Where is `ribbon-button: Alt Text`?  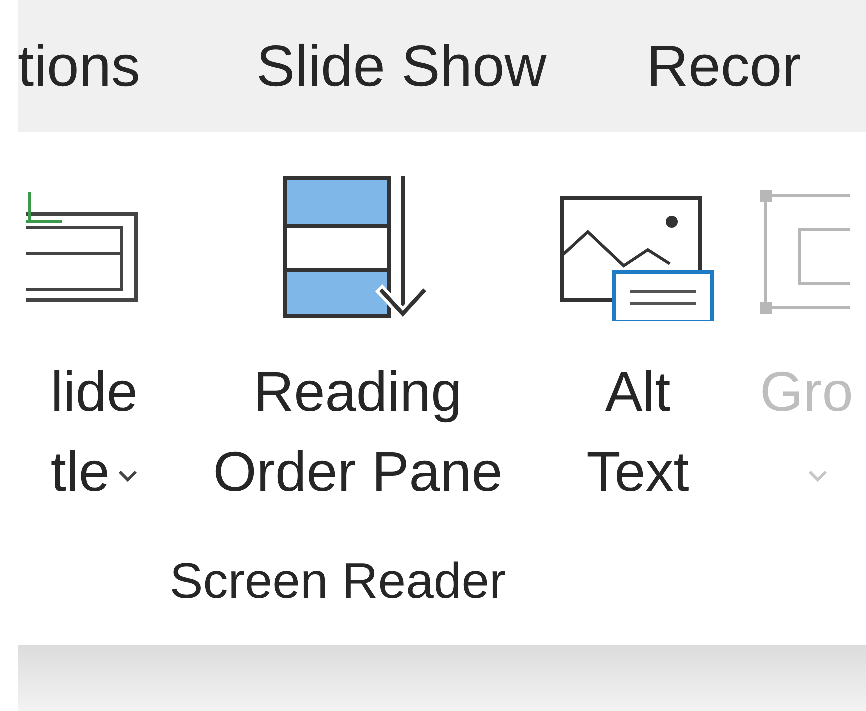 ribbon-button: Alt Text is located at coordinates (638, 322).